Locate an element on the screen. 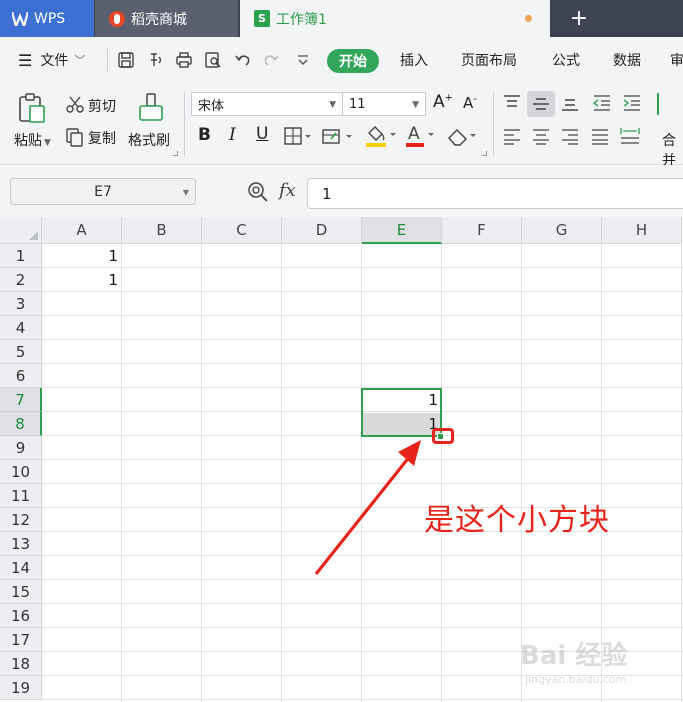 This screenshot has width=683, height=702. tab-workbook: S 工作簿1 is located at coordinates (395, 18).